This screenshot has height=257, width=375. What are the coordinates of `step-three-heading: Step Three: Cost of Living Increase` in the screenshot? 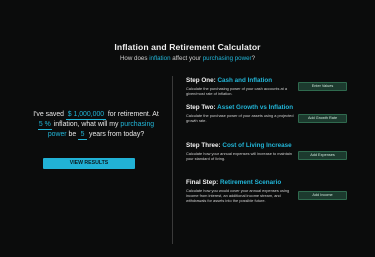 It's located at (240, 146).